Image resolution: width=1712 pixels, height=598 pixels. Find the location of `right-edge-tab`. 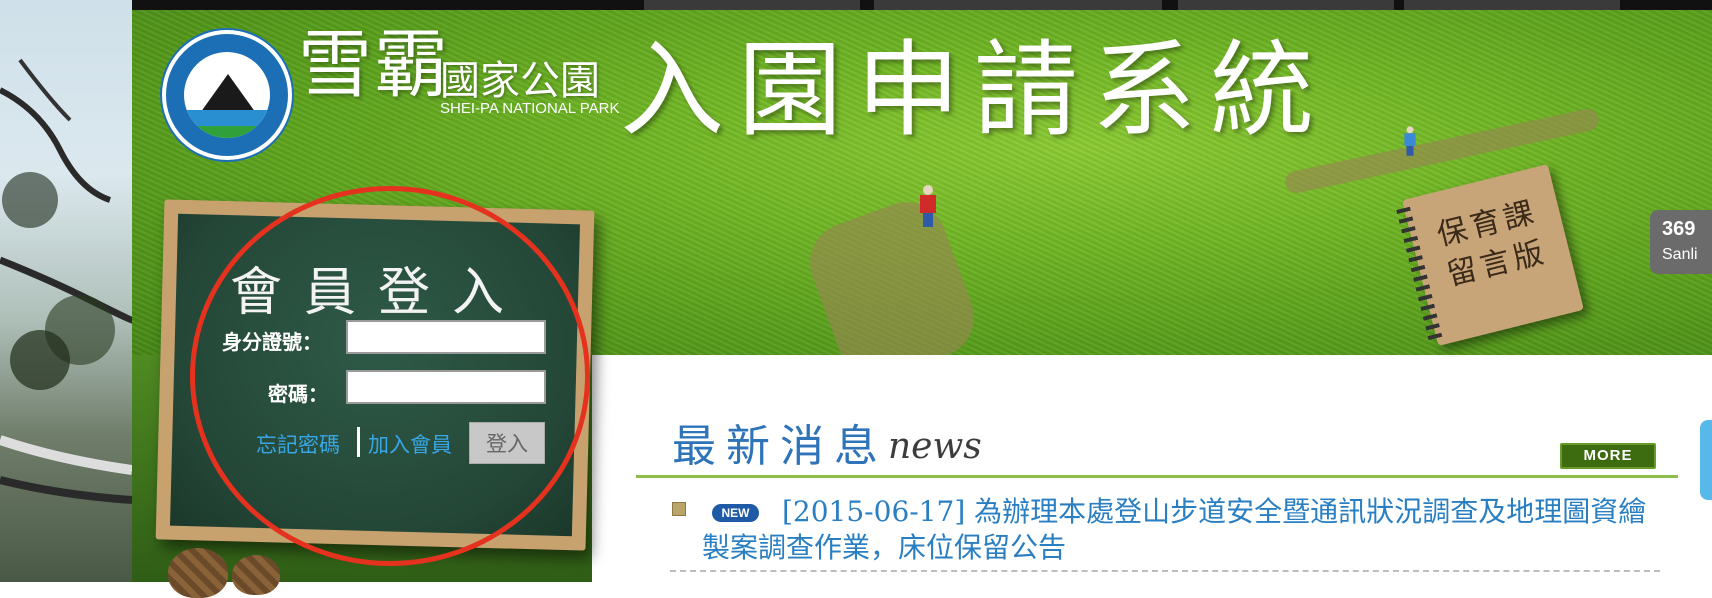

right-edge-tab is located at coordinates (1706, 460).